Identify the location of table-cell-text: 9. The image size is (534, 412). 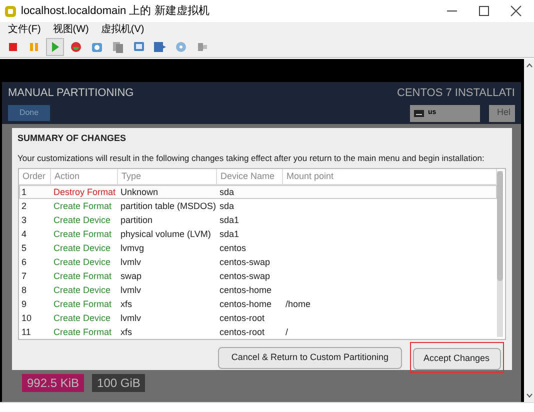
(24, 304).